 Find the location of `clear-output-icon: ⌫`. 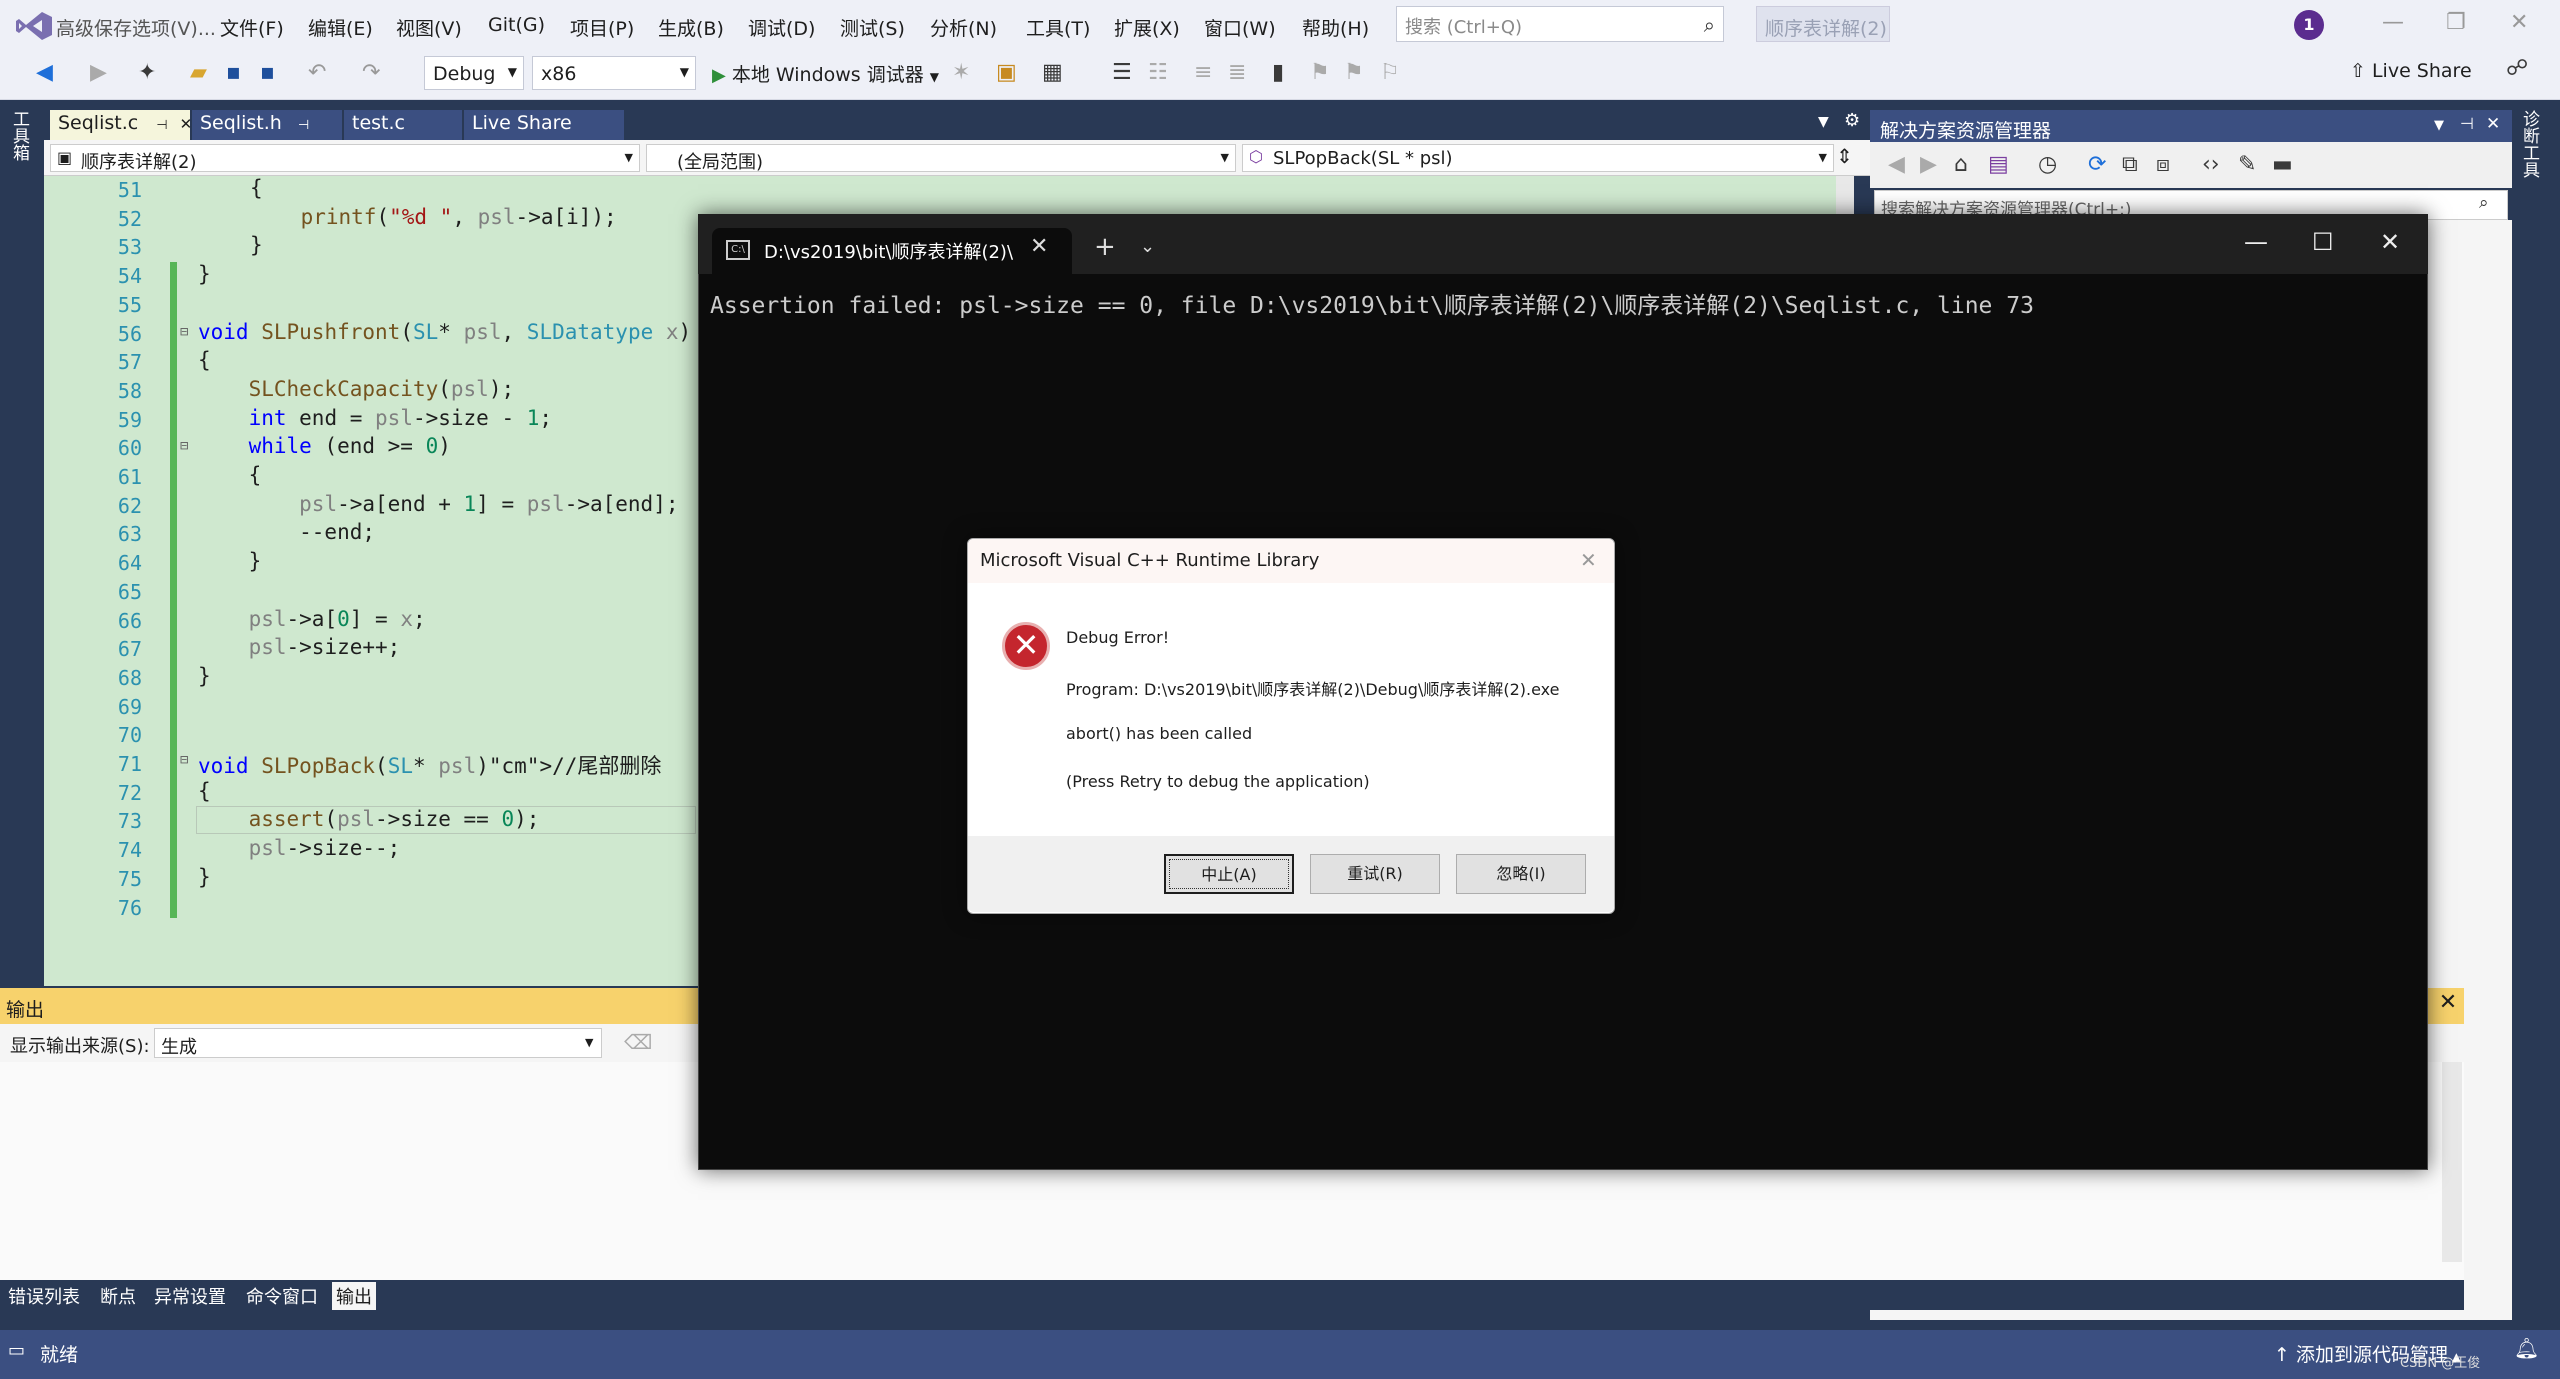

clear-output-icon: ⌫ is located at coordinates (638, 1042).